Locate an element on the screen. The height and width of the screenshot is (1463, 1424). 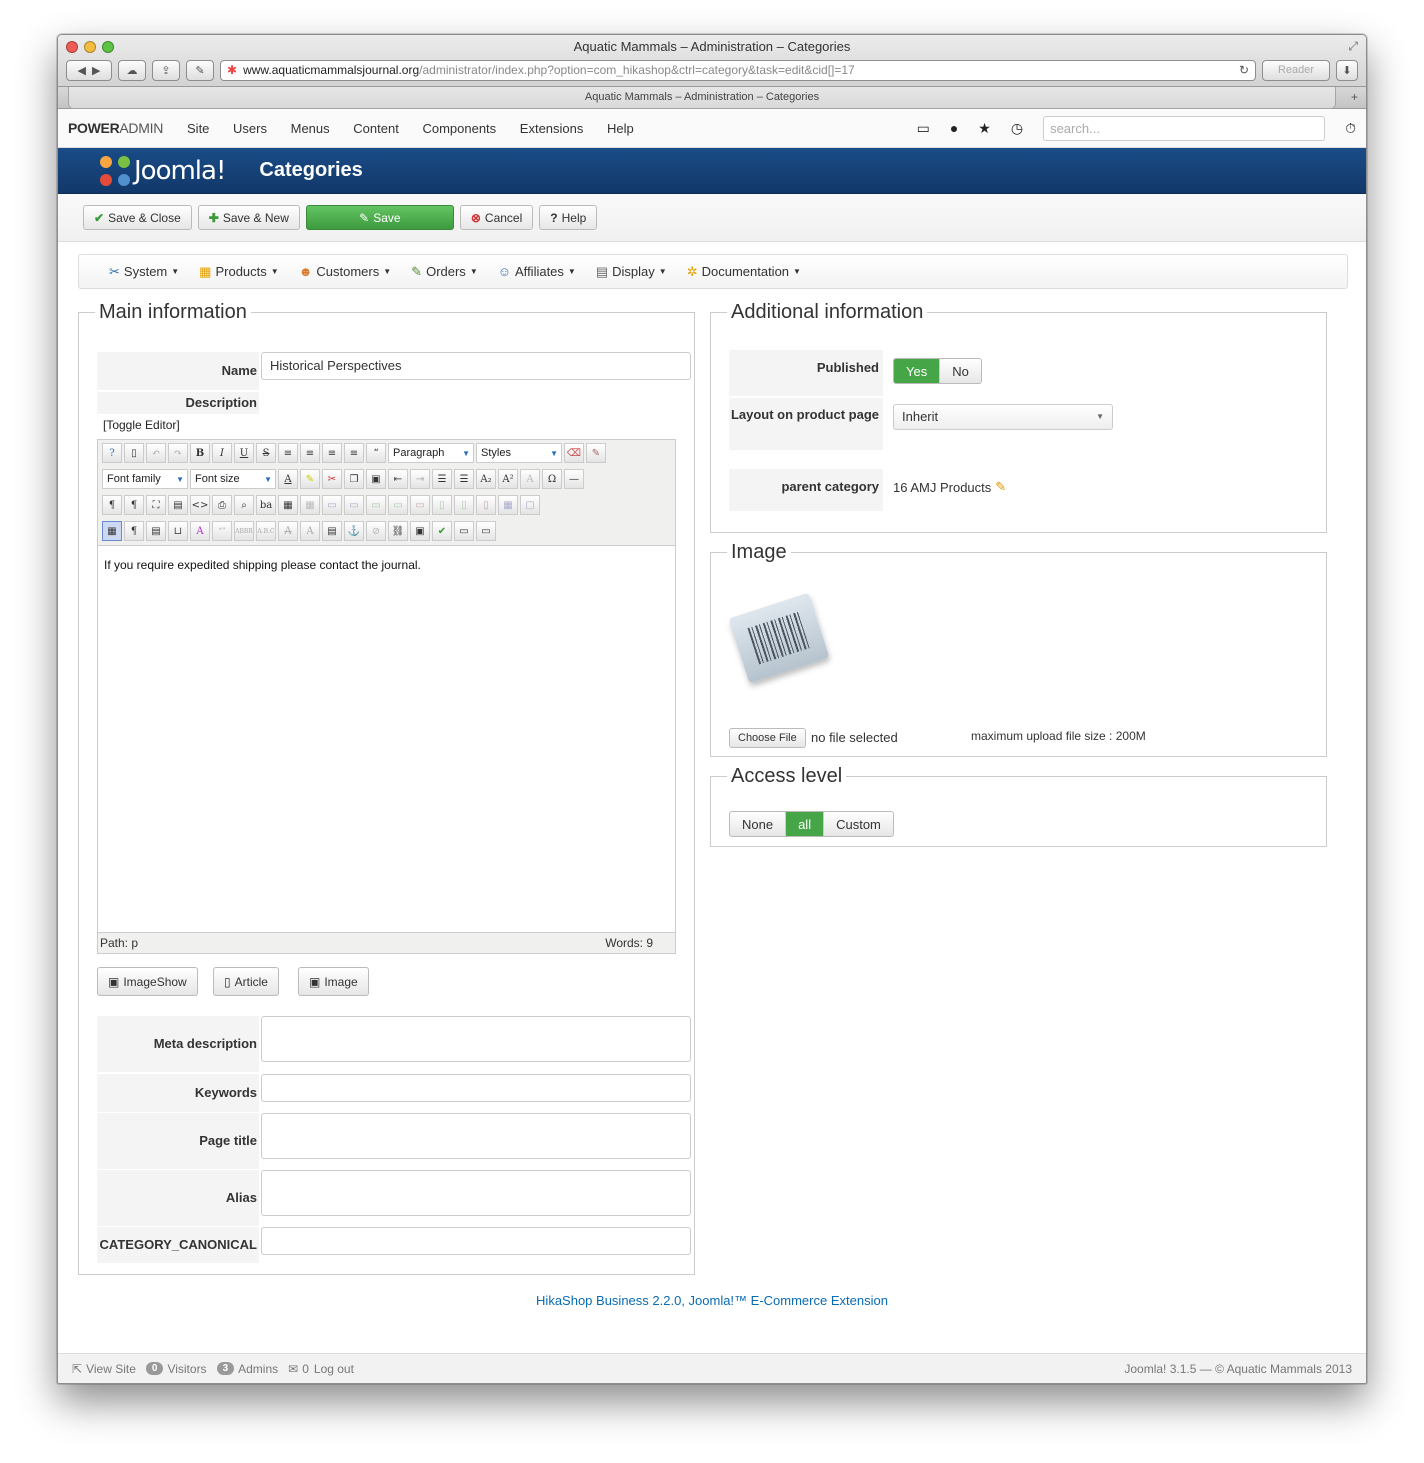
save-close-button: ✔ Save & Close is located at coordinates (137, 217).